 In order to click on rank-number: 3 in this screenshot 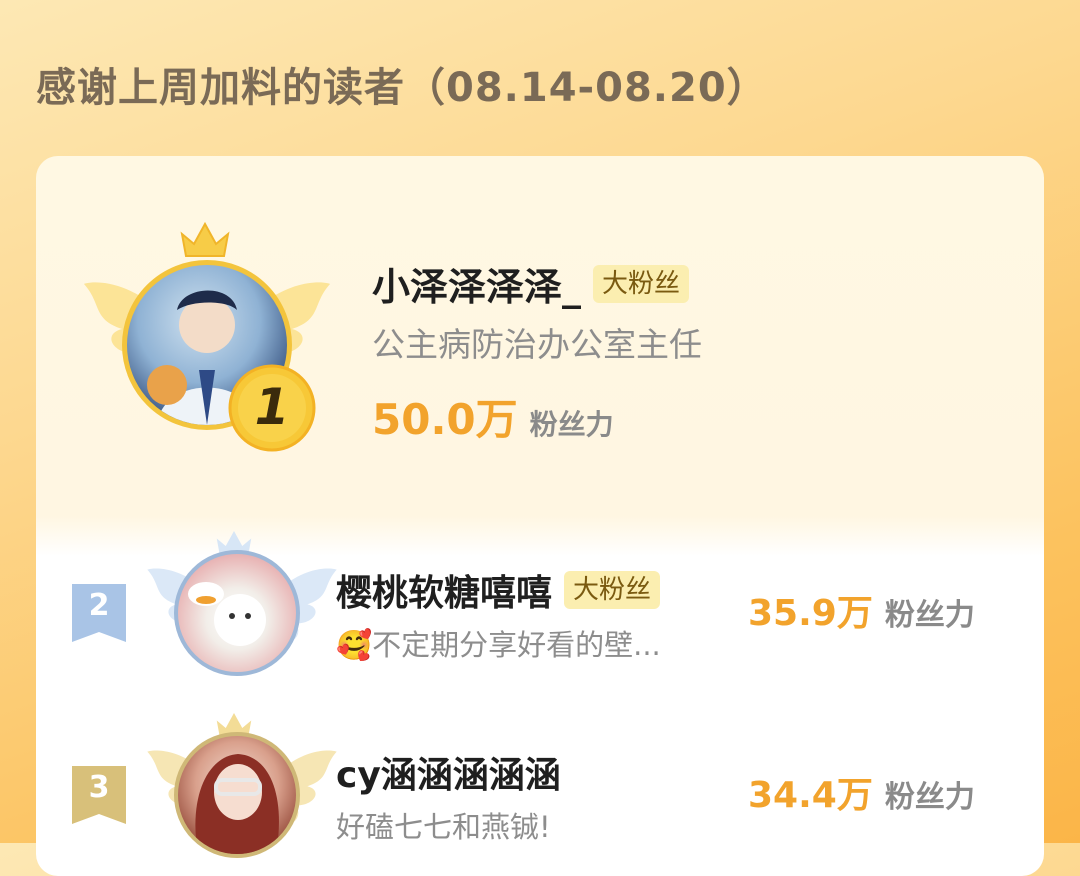, I will do `click(99, 787)`.